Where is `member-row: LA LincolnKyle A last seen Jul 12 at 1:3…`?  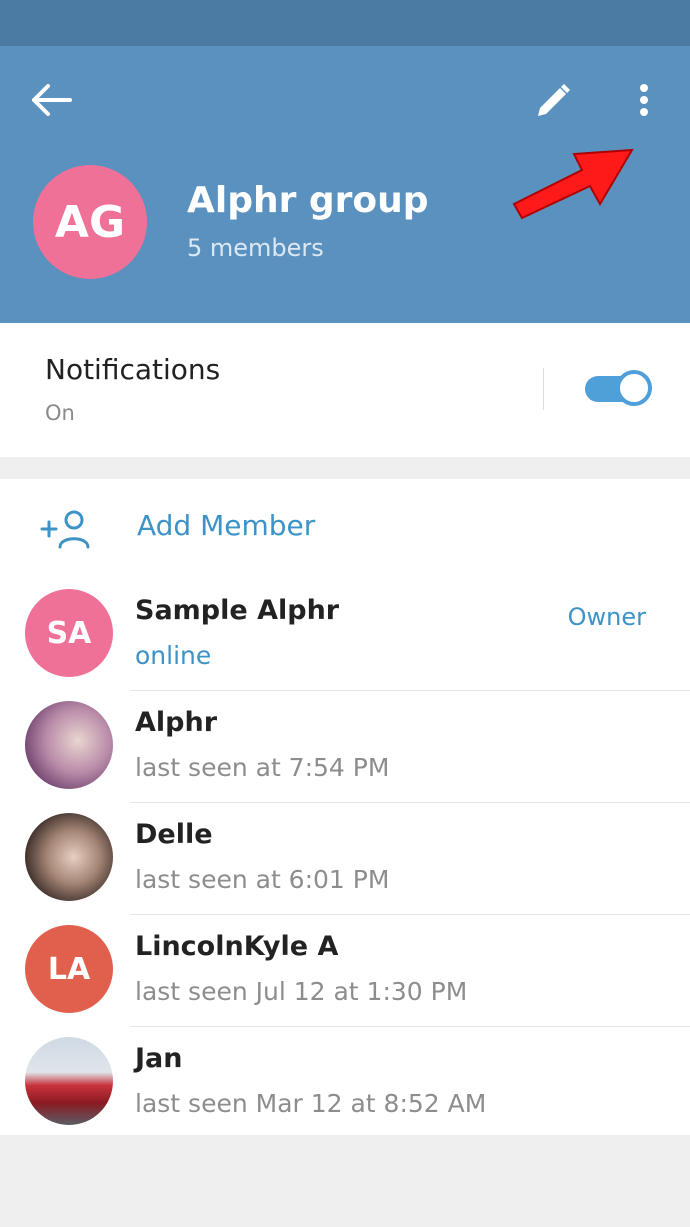
member-row: LA LincolnKyle A last seen Jul 12 at 1:3… is located at coordinates (345, 971).